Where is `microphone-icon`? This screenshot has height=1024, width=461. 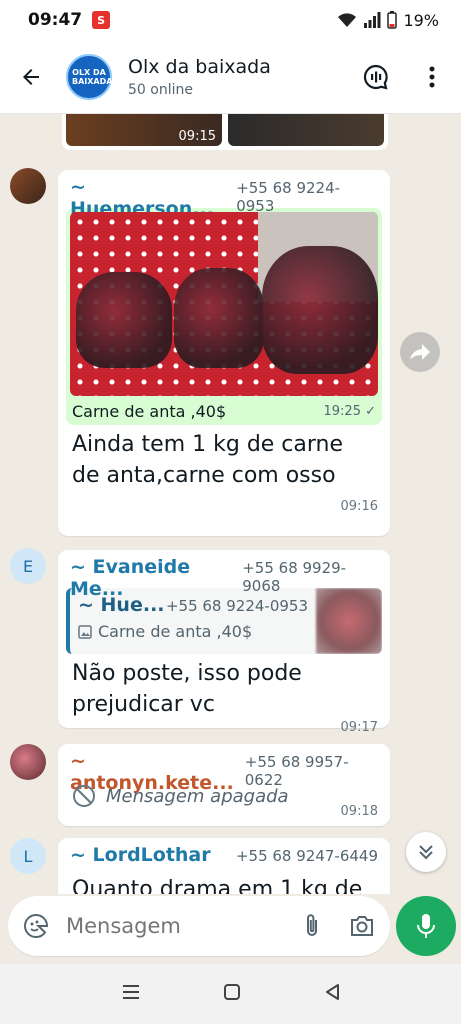
microphone-icon is located at coordinates (426, 926).